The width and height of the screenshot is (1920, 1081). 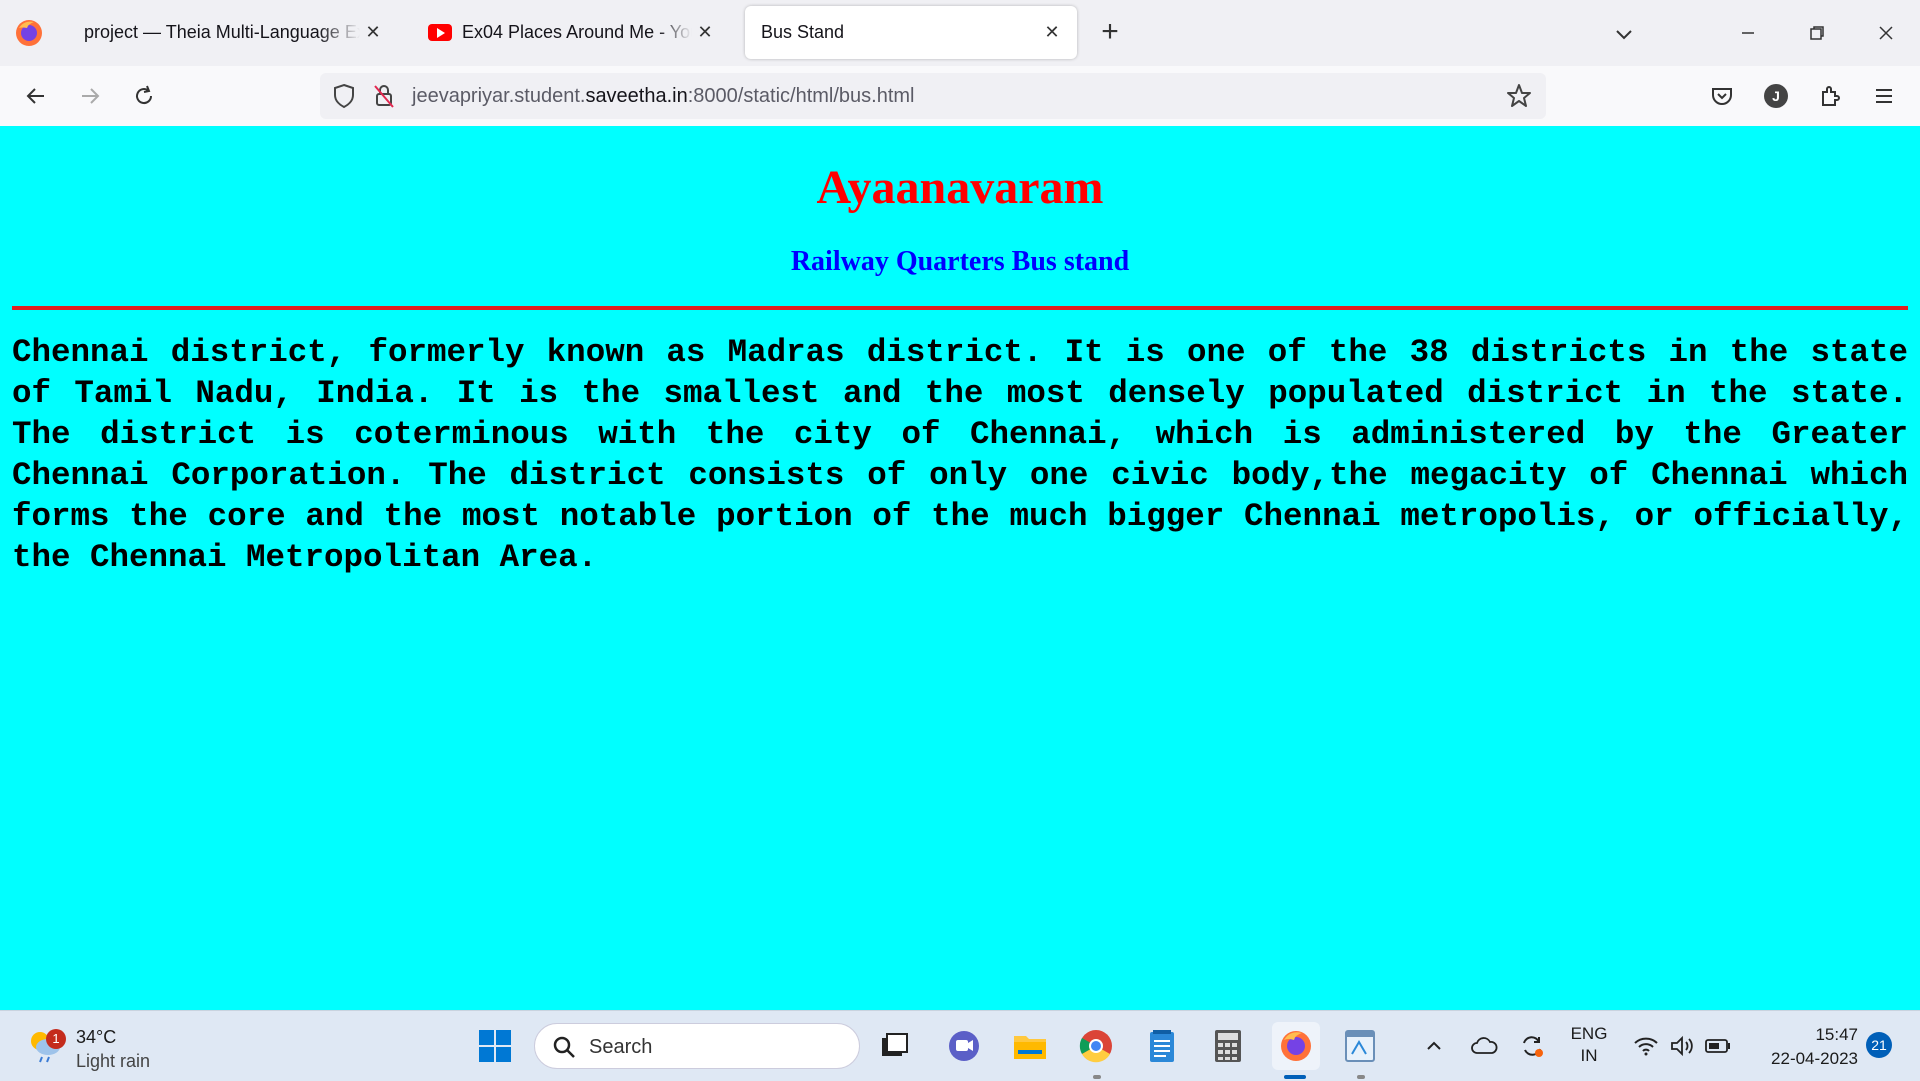 I want to click on account-avatar: J, so click(x=1776, y=96).